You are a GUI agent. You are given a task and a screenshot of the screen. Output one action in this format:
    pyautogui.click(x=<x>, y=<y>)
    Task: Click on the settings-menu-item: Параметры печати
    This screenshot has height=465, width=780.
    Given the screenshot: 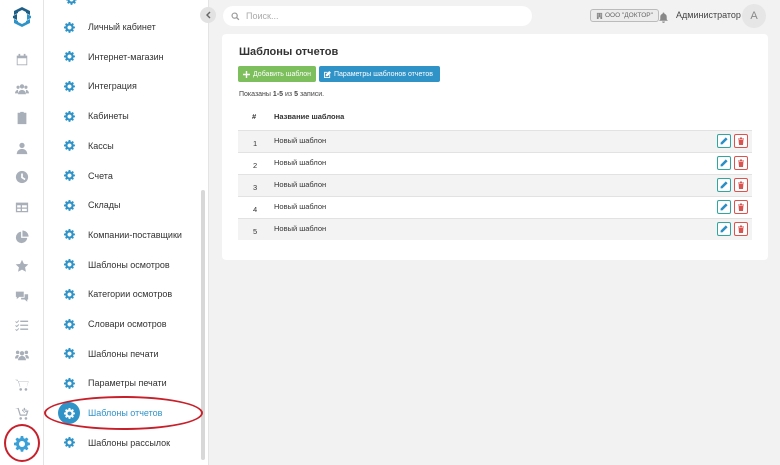 What is the action you would take?
    pyautogui.click(x=112, y=383)
    